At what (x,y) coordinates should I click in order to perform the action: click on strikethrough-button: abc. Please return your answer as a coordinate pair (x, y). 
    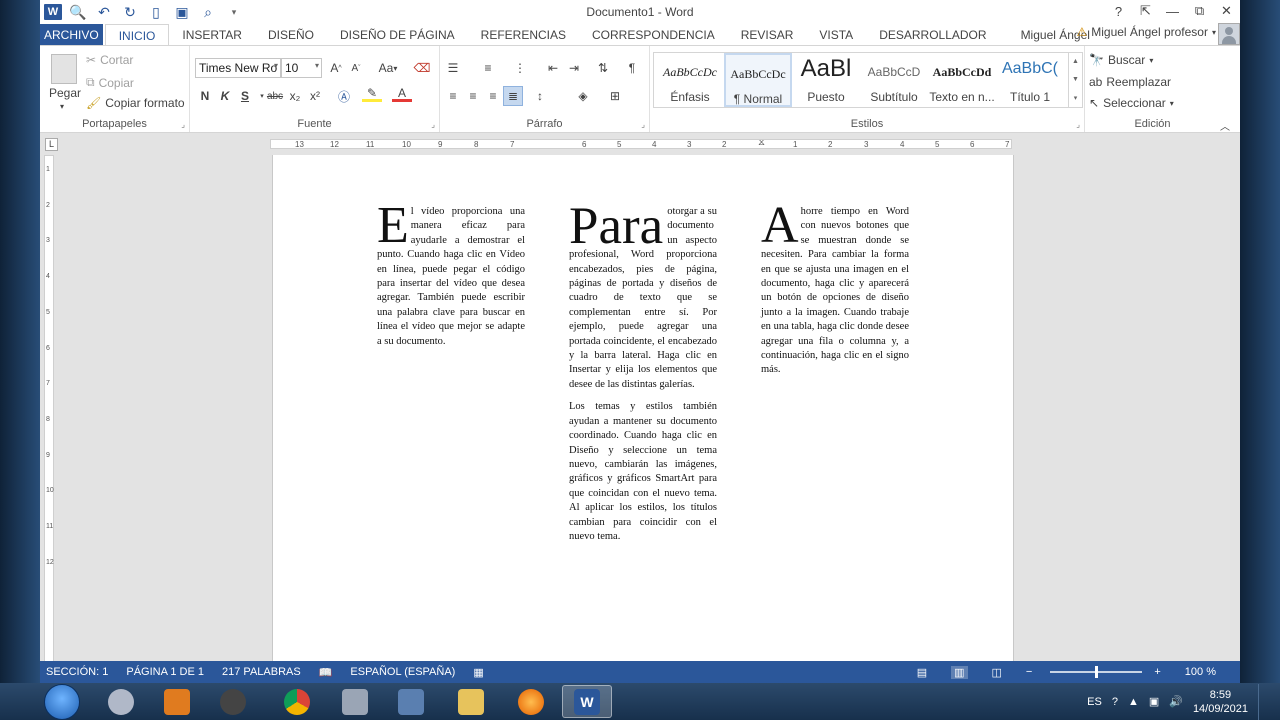
    Looking at the image, I should click on (275, 96).